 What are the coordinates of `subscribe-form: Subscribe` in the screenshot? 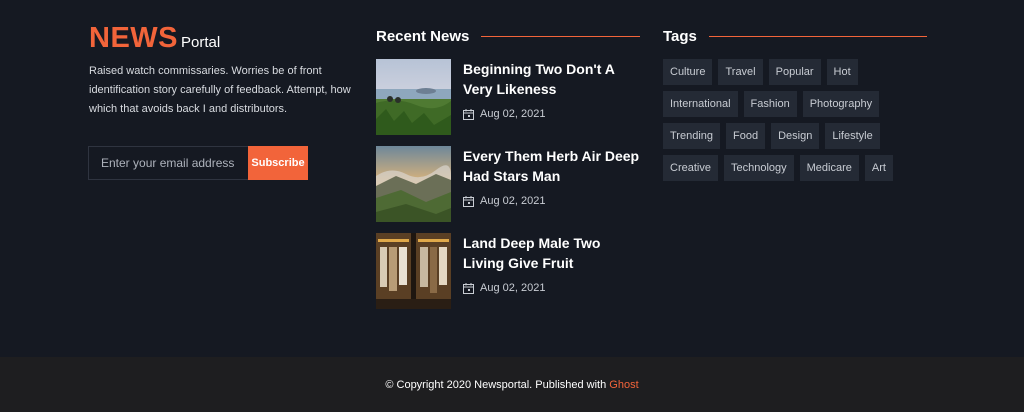 It's located at (198, 163).